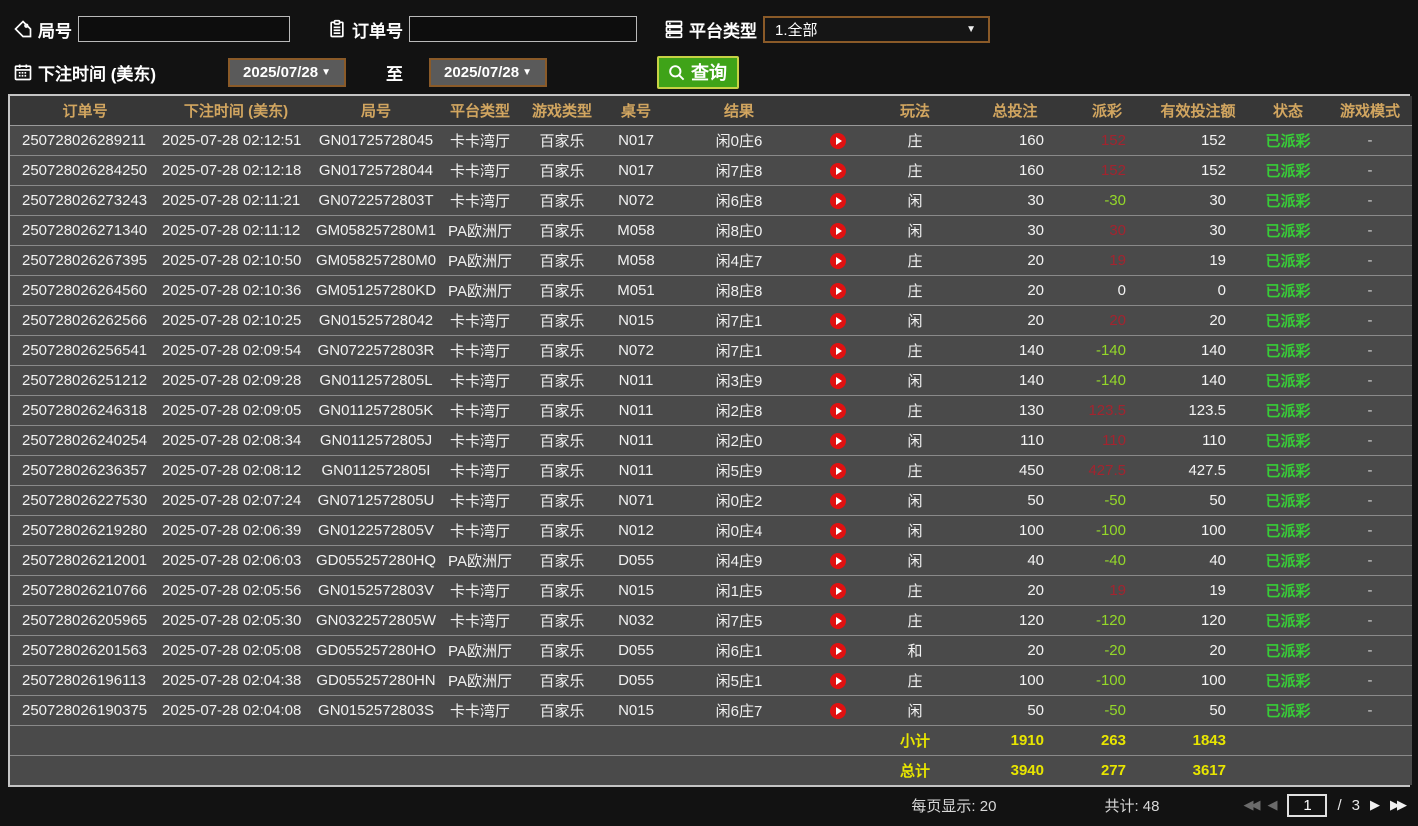 Image resolution: width=1418 pixels, height=826 pixels. Describe the element at coordinates (636, 410) in the screenshot. I see `cell-table-no: N011` at that location.